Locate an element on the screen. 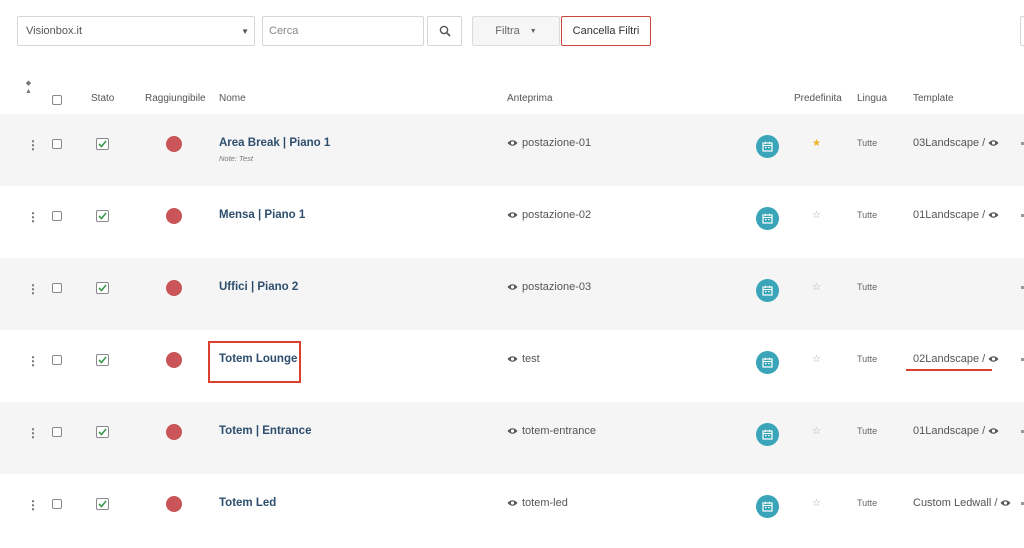  clear-filters-button: Cancella Filtri is located at coordinates (606, 31).